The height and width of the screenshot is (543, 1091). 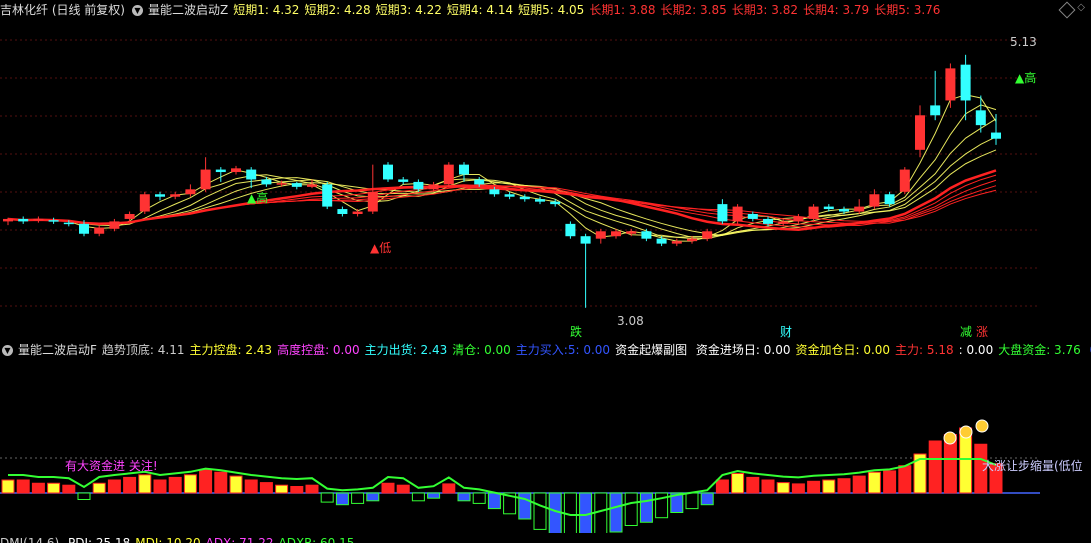 What do you see at coordinates (563, 350) in the screenshot?
I see `sub-value-5: 主力买入:5: 0.00` at bounding box center [563, 350].